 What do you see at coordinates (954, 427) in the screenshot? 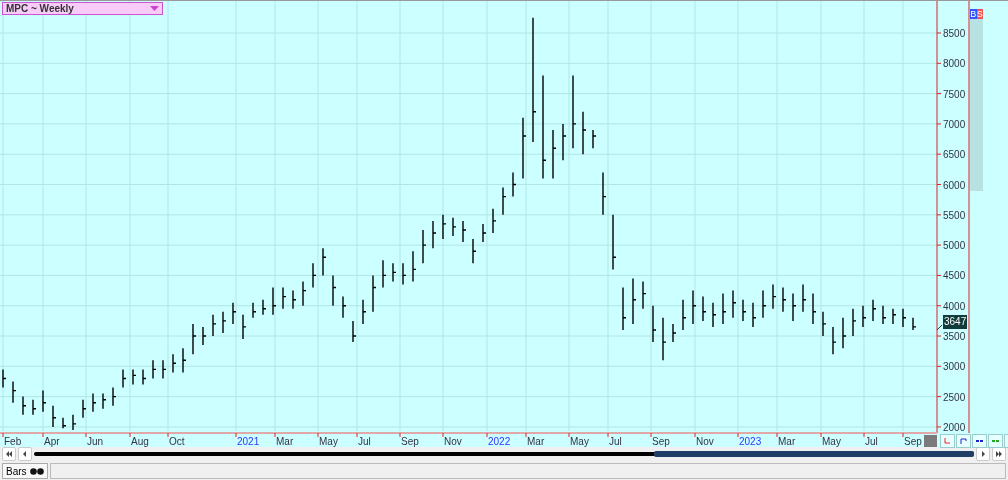
I see `y-axis-label: 2000` at bounding box center [954, 427].